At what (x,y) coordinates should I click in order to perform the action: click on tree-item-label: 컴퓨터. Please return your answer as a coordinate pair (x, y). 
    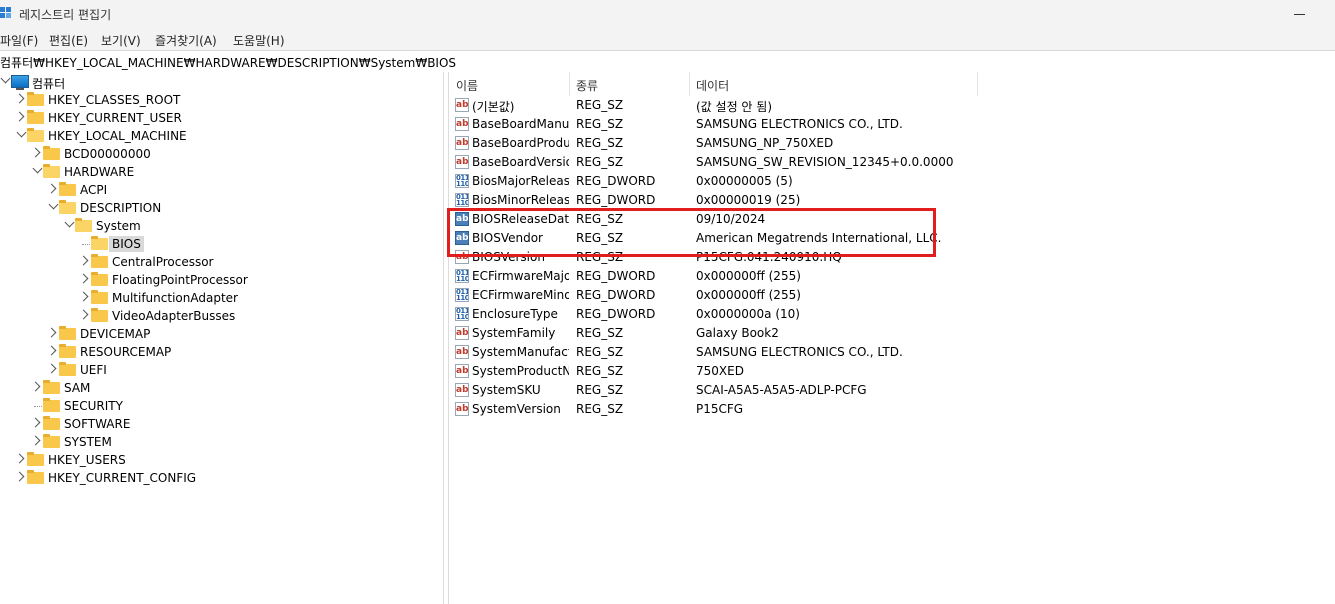
    Looking at the image, I should click on (49, 84).